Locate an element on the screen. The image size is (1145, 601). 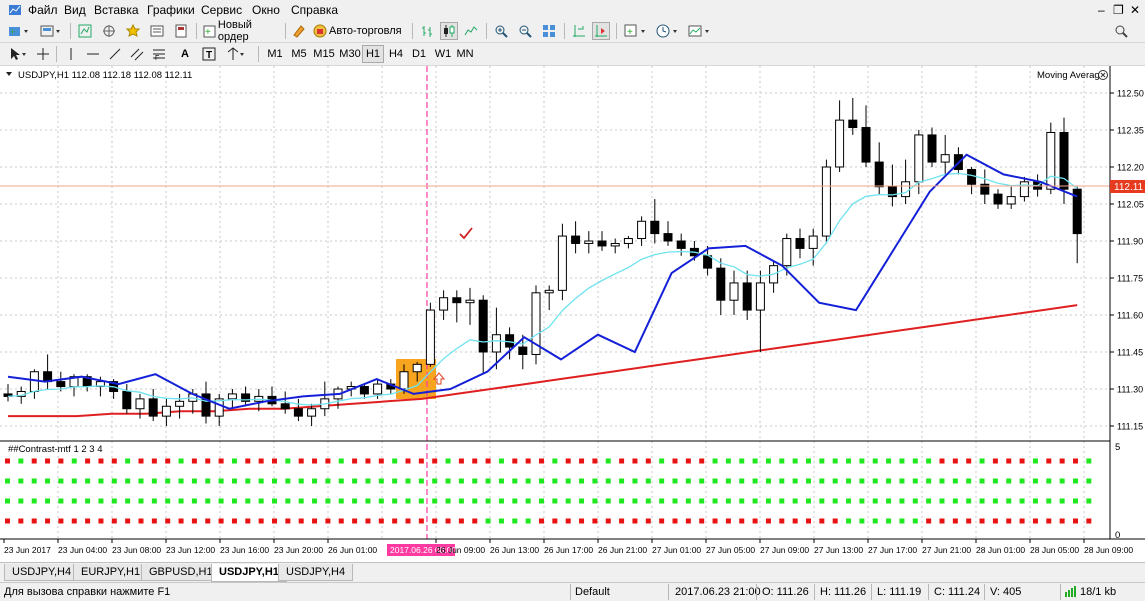
metaeditor-icon is located at coordinates (299, 31).